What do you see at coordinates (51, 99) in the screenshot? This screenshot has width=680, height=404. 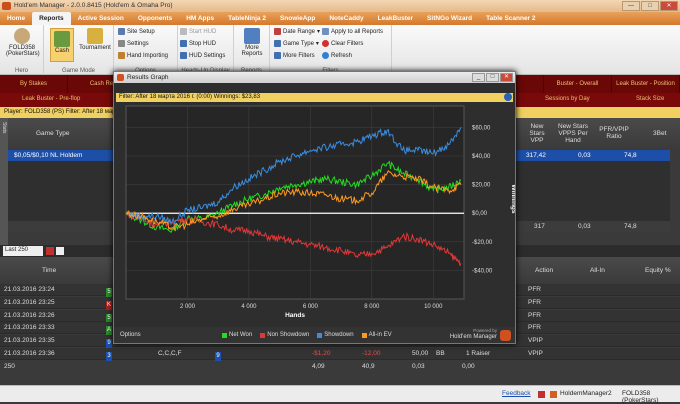 I see `tab-leak-buster-preflop: Leak Buster - Pre-flop` at bounding box center [51, 99].